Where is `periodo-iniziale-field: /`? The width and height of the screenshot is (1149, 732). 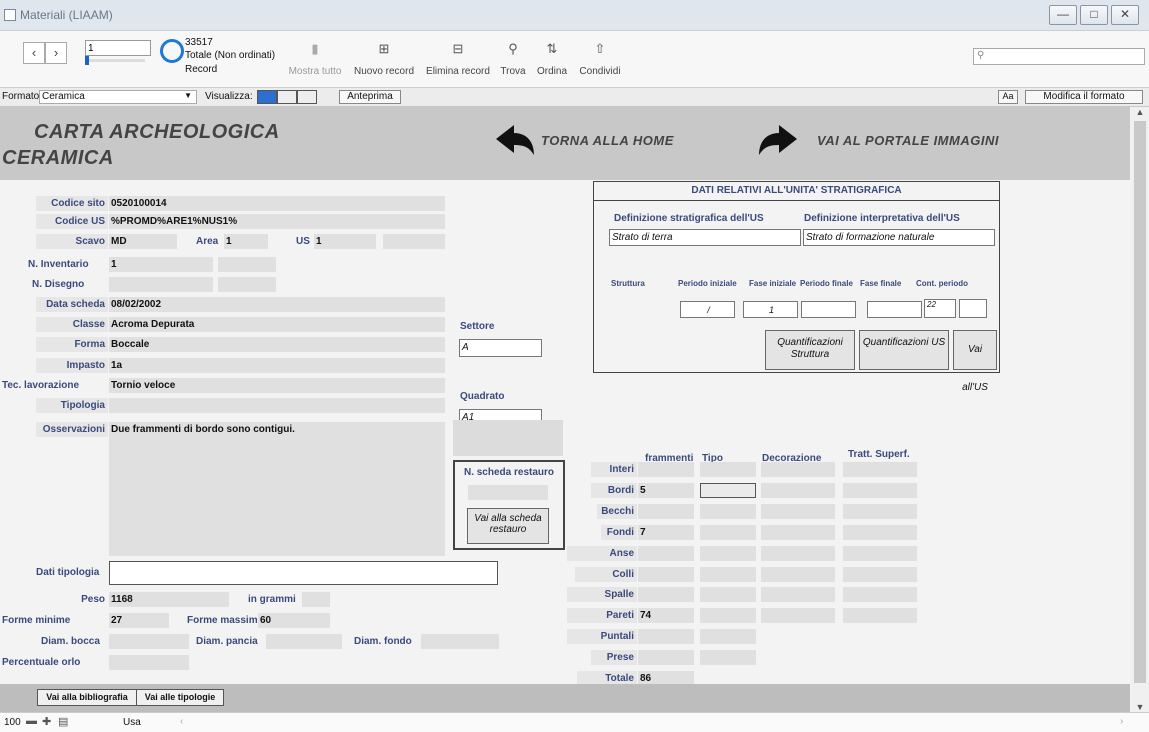 periodo-iniziale-field: / is located at coordinates (707, 309).